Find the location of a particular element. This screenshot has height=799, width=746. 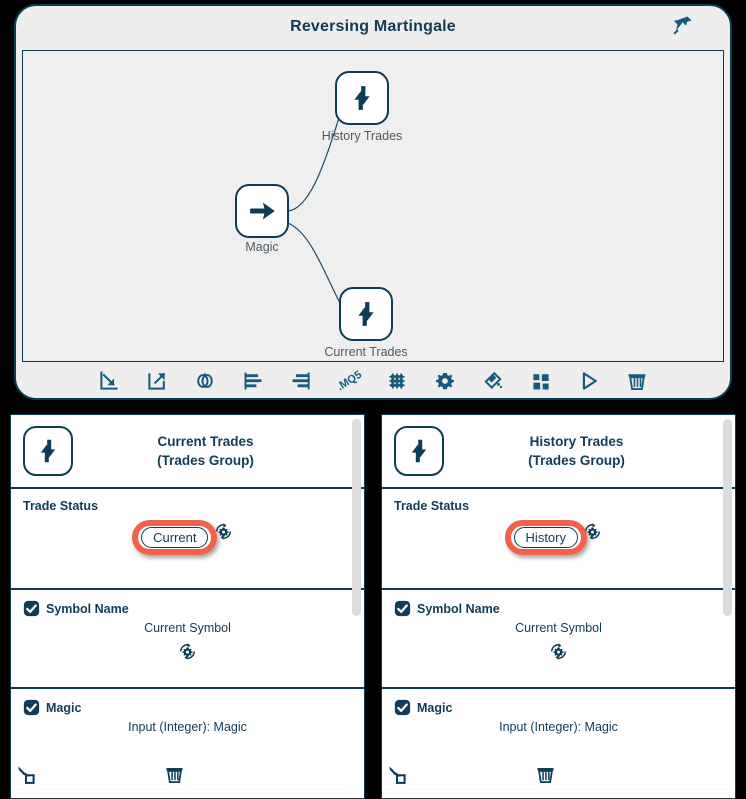

panel-title: Current Trades is located at coordinates (205, 441).